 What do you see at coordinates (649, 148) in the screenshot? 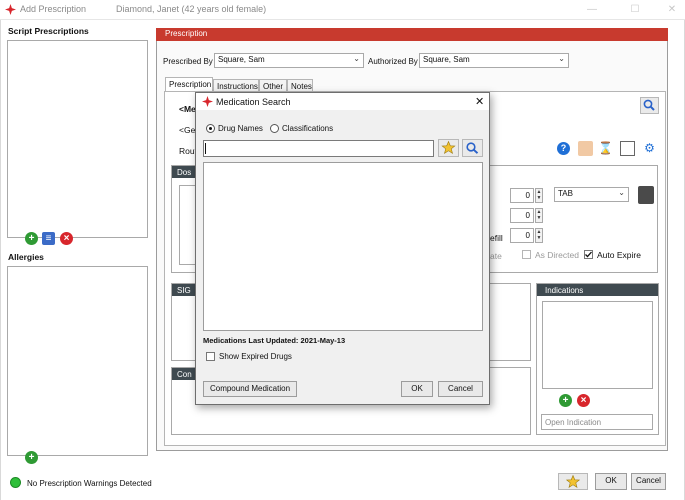
I see `gear-icon: ⚙` at bounding box center [649, 148].